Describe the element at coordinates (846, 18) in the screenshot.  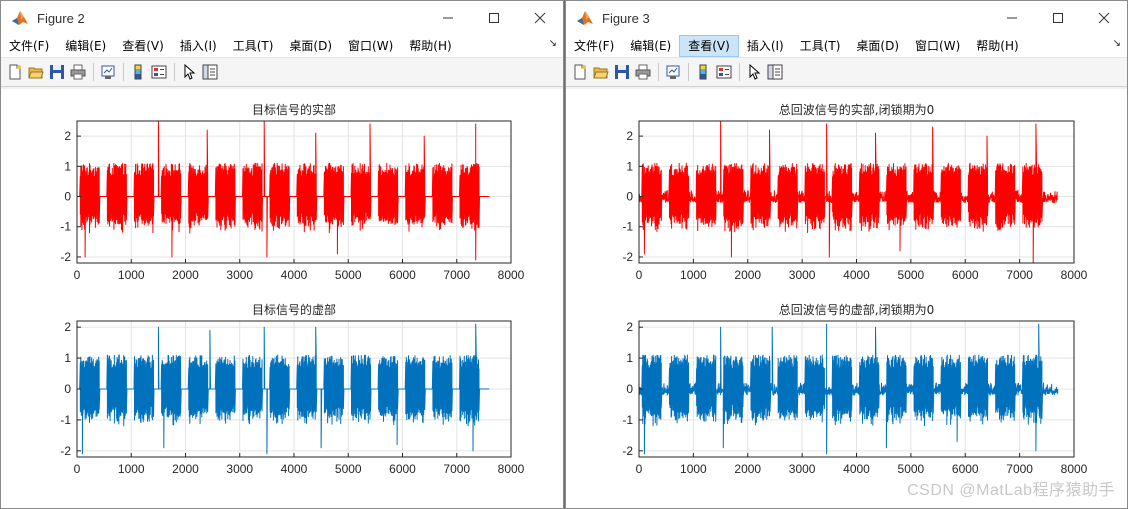
I see `title-bar: Figure 3` at that location.